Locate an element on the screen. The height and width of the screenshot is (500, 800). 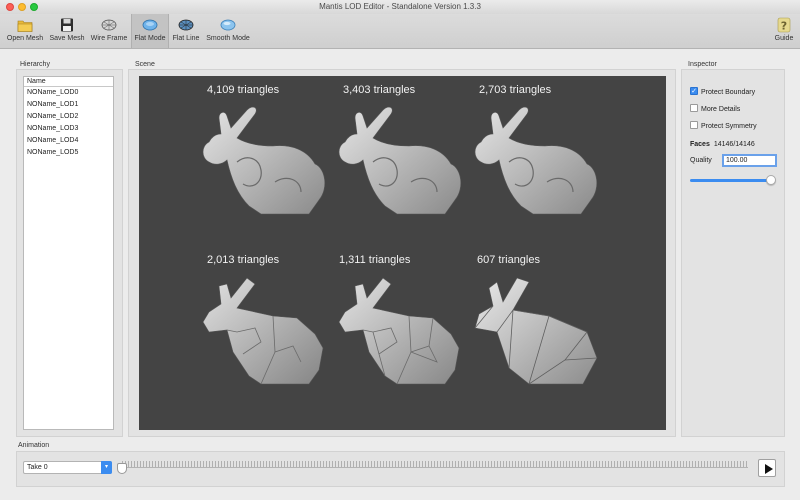
bunny-mesh-lod0 is located at coordinates (264, 160).